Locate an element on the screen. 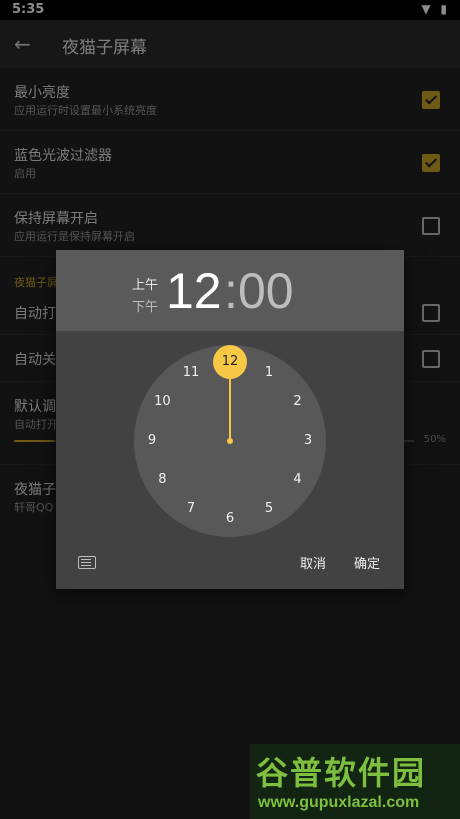 The image size is (460, 819). clock-number: 5 is located at coordinates (269, 509).